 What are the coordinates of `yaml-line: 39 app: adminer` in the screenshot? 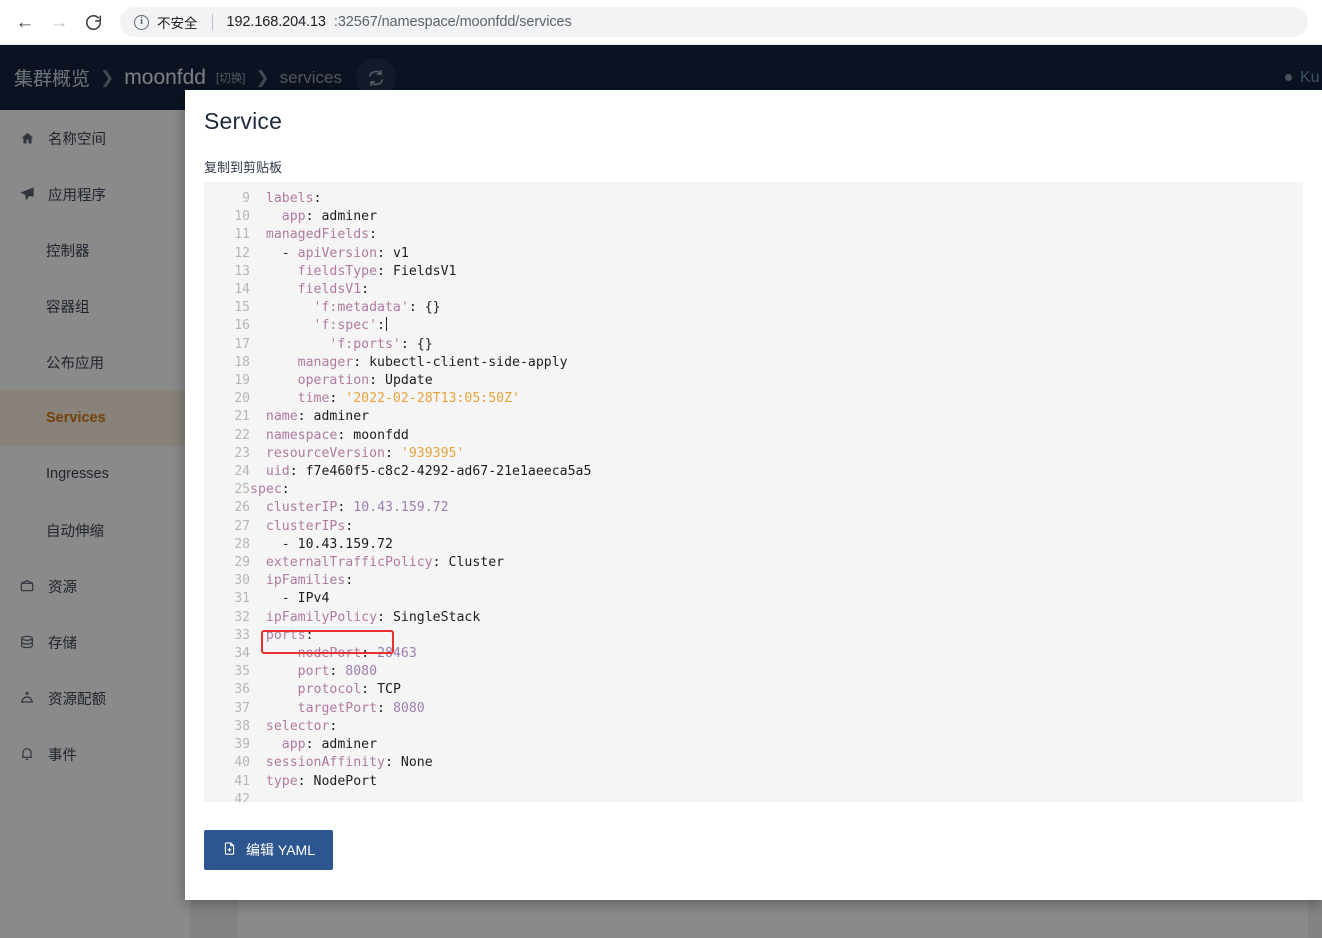 It's located at (753, 745).